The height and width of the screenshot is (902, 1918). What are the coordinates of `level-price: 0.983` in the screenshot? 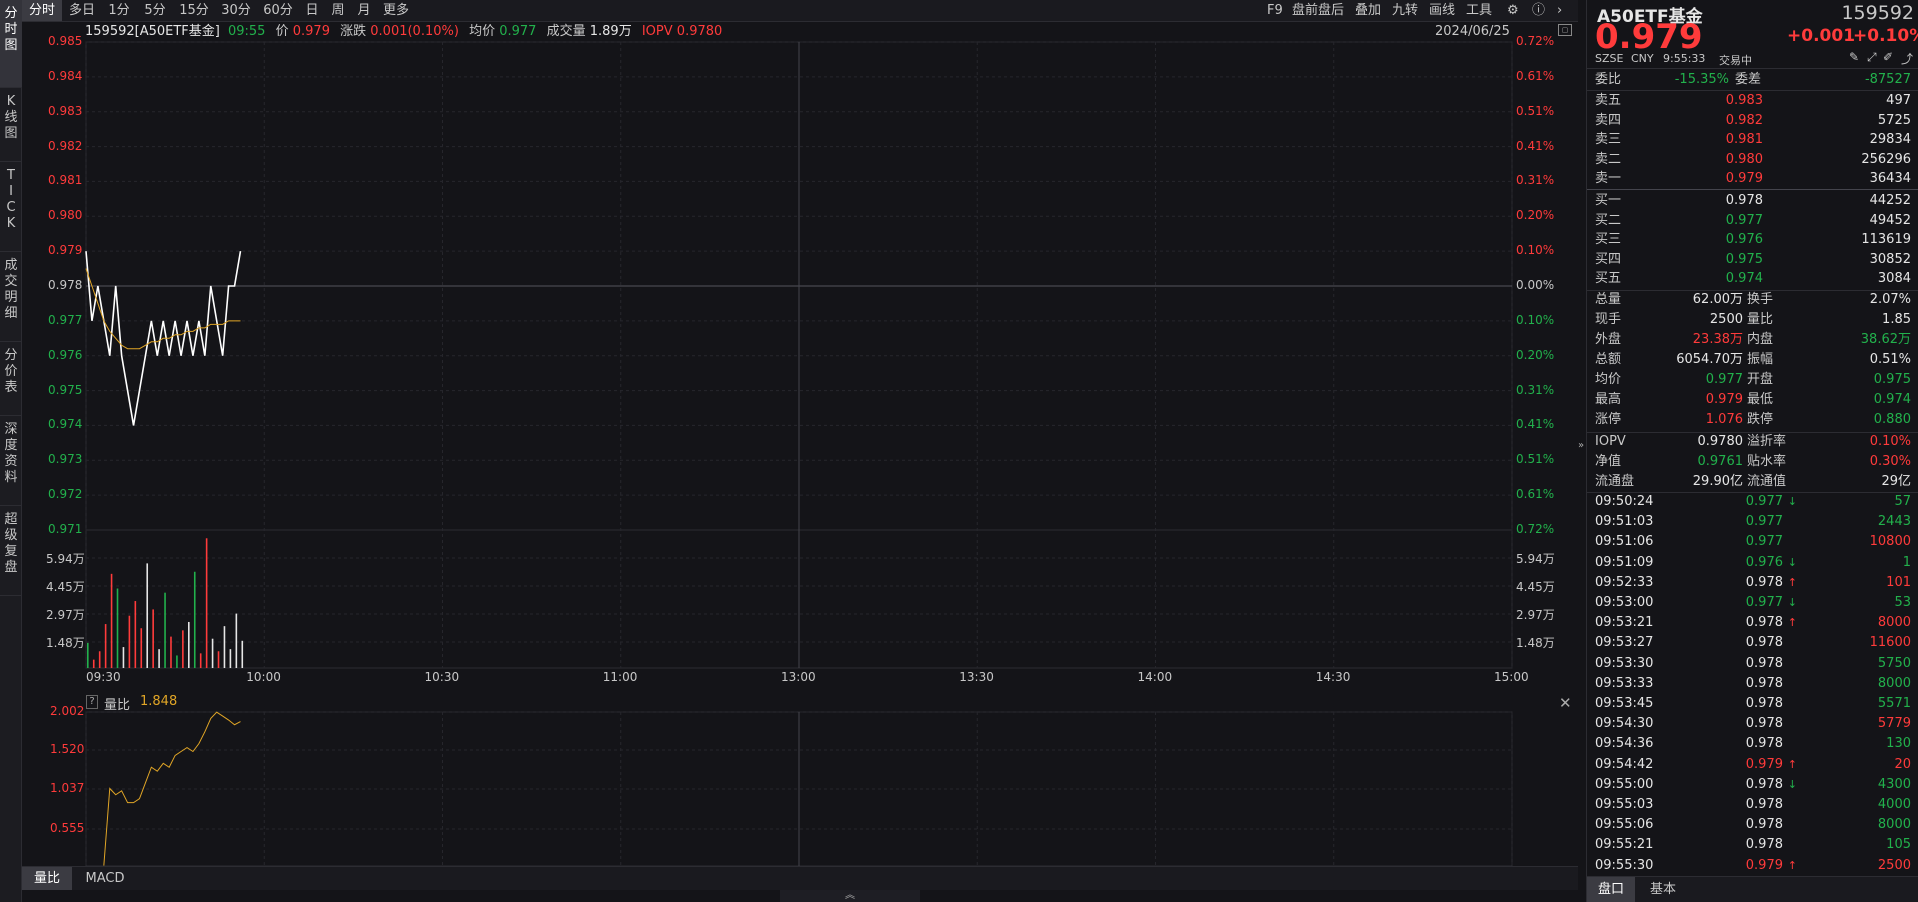 It's located at (1744, 100).